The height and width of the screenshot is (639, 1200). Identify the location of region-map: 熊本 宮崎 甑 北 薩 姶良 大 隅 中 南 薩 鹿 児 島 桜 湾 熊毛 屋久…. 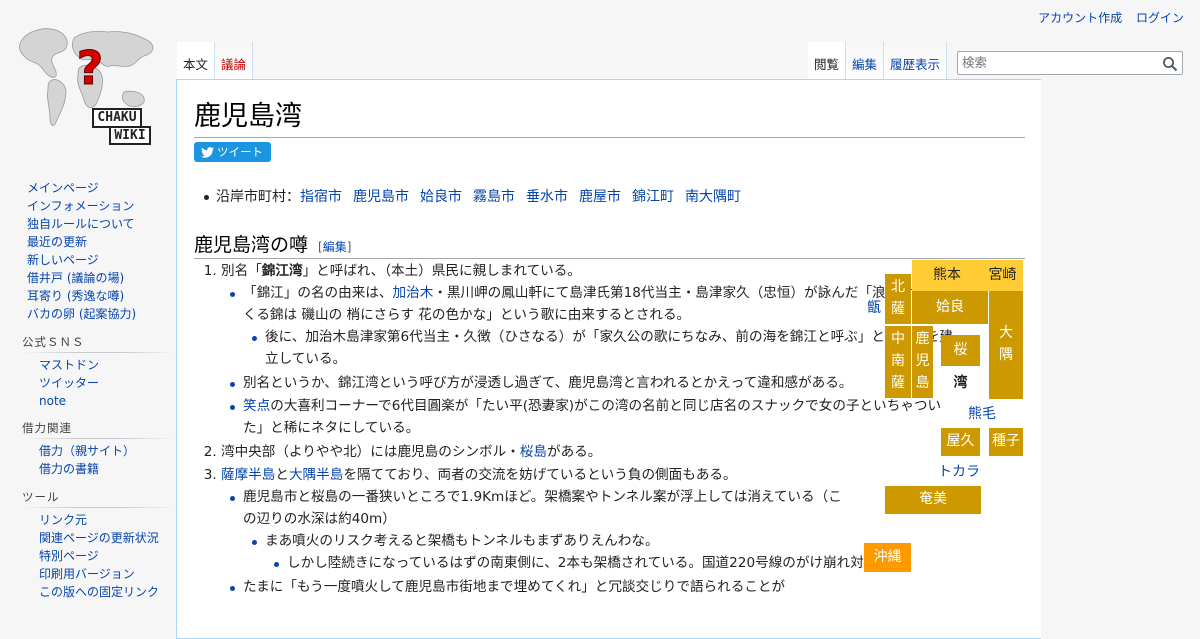
(944, 420).